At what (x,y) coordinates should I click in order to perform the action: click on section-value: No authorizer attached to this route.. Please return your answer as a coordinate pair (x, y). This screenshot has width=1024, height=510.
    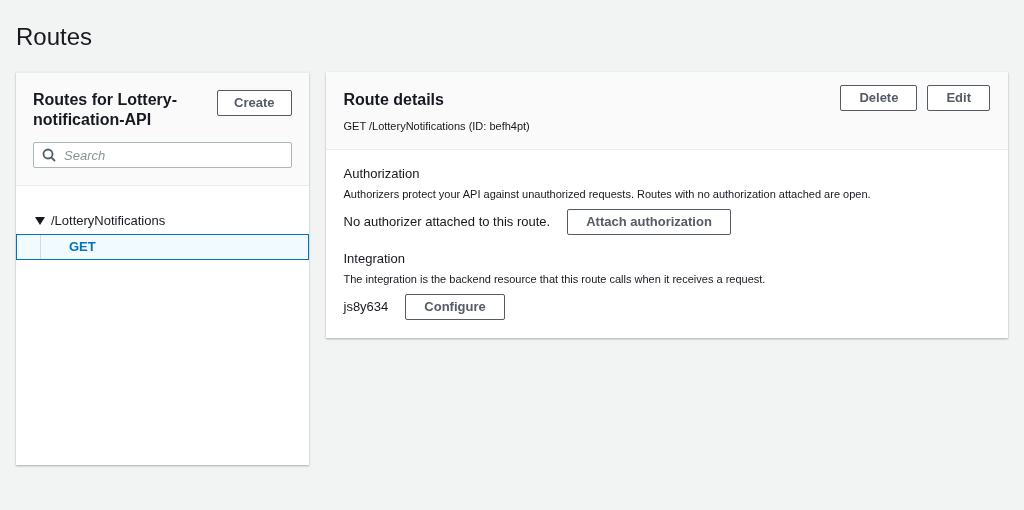
    Looking at the image, I should click on (447, 221).